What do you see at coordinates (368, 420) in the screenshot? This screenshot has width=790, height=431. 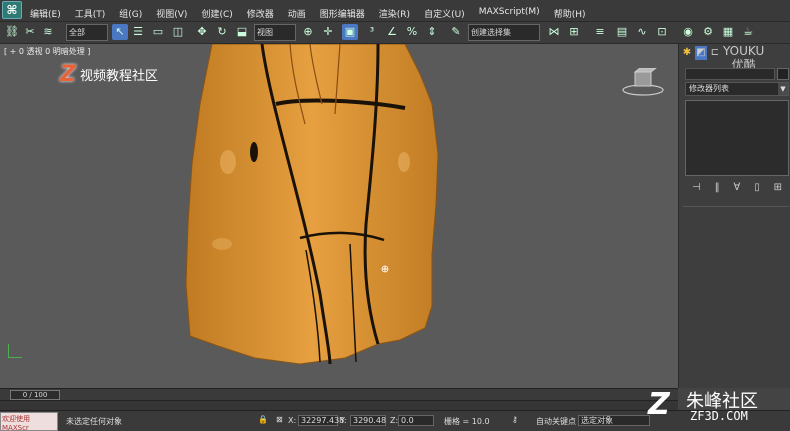 I see `y-coord-field: 3290.48` at bounding box center [368, 420].